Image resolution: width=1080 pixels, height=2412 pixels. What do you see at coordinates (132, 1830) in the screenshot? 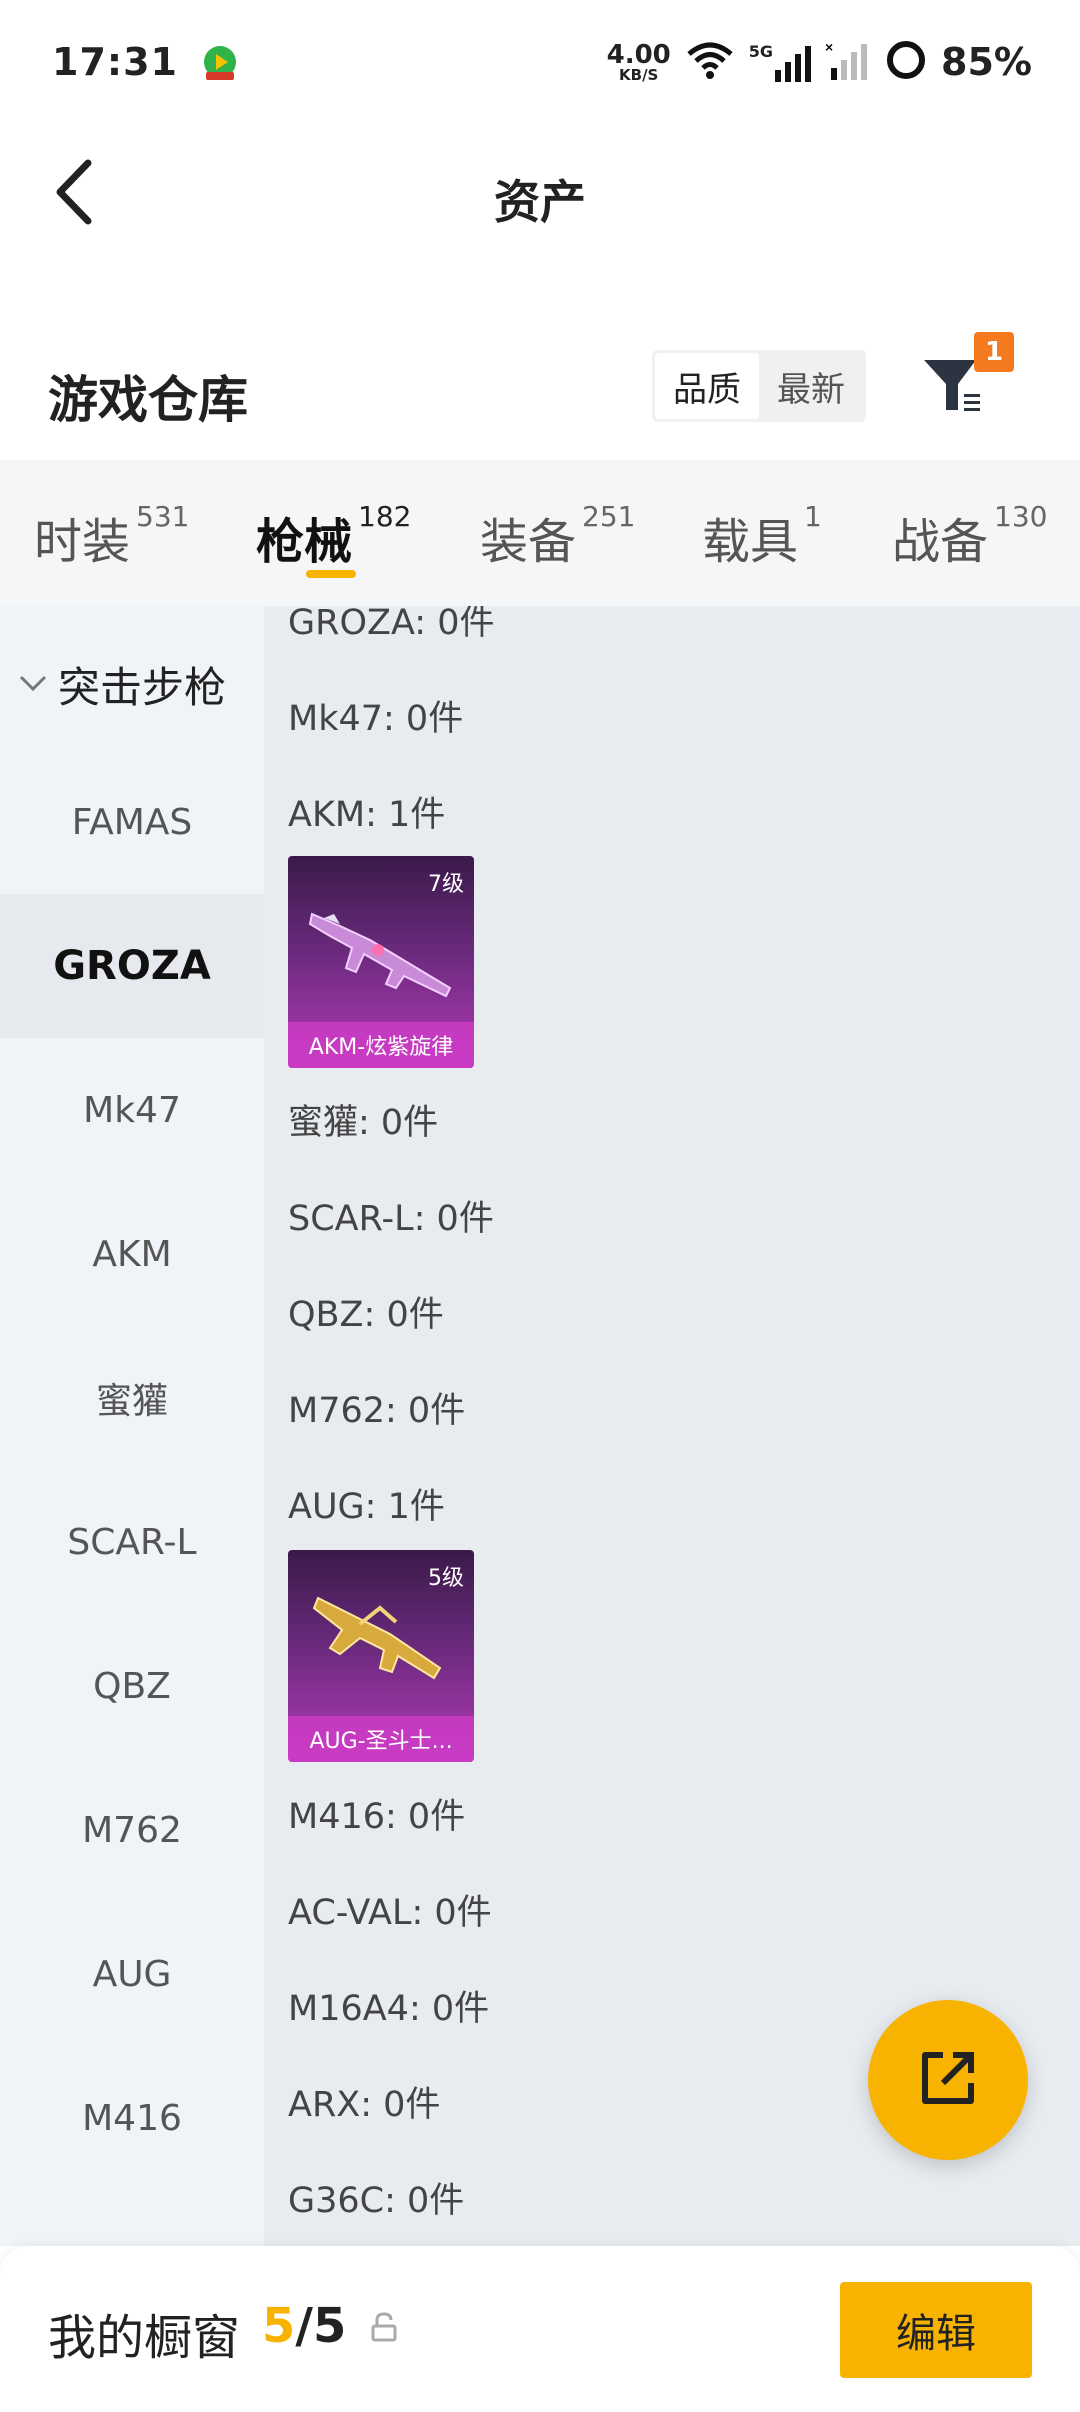
I see `sidebar-item-m762: M762` at bounding box center [132, 1830].